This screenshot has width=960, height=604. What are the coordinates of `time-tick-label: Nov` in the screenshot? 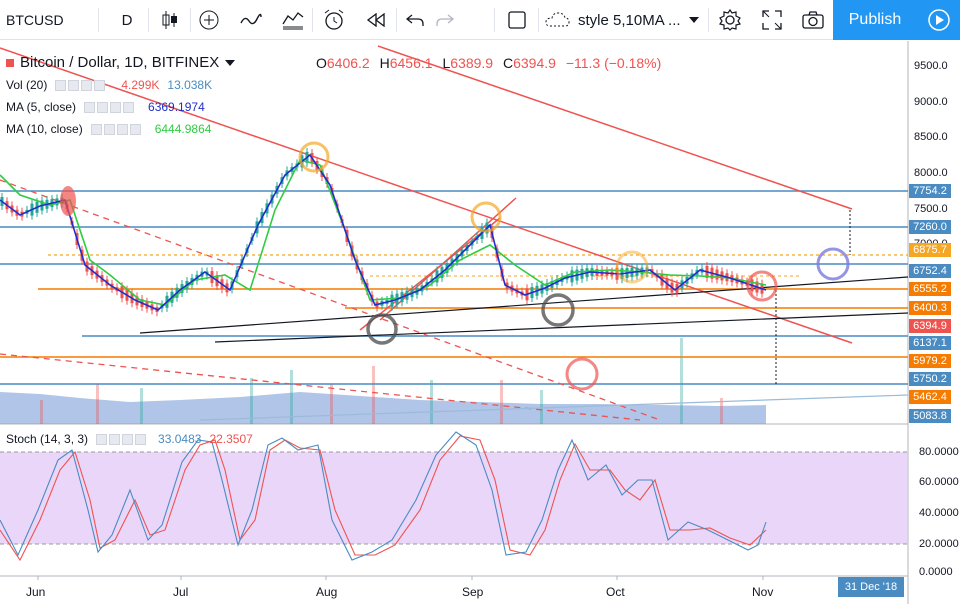 It's located at (763, 592).